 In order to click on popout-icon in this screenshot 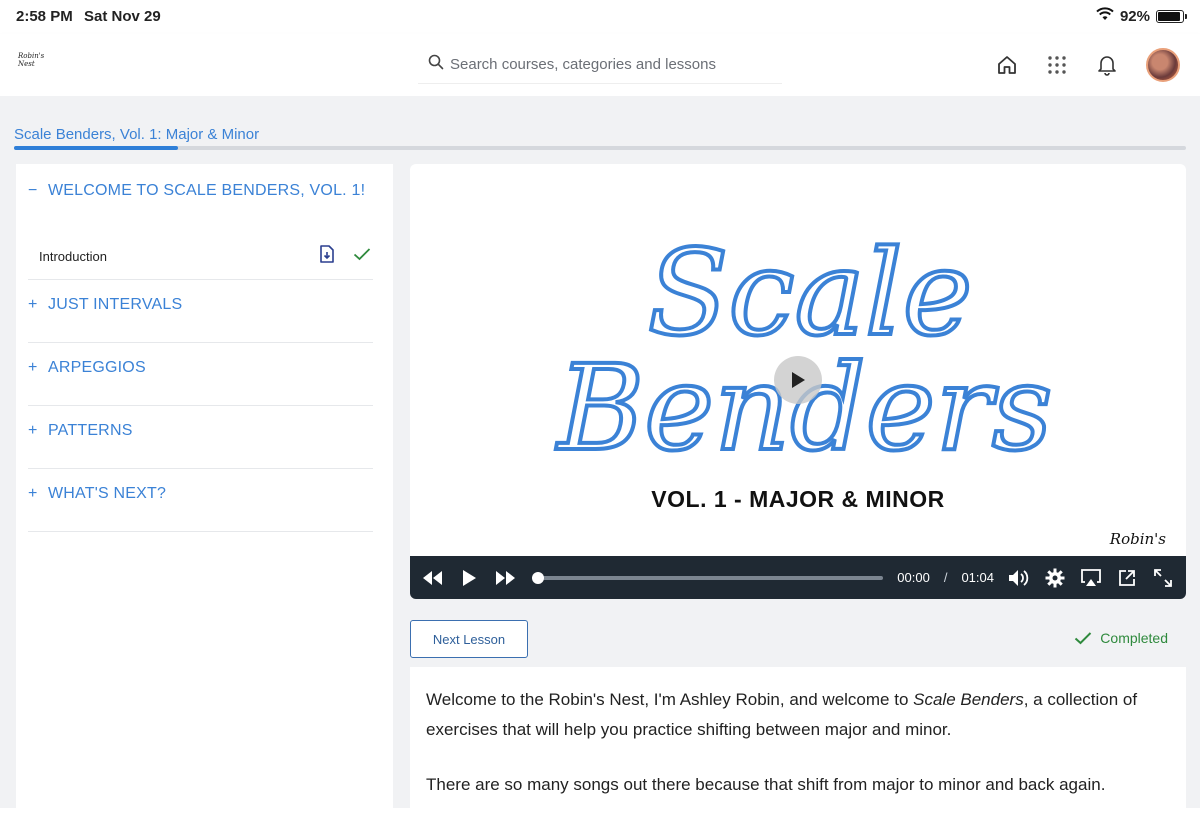, I will do `click(1127, 578)`.